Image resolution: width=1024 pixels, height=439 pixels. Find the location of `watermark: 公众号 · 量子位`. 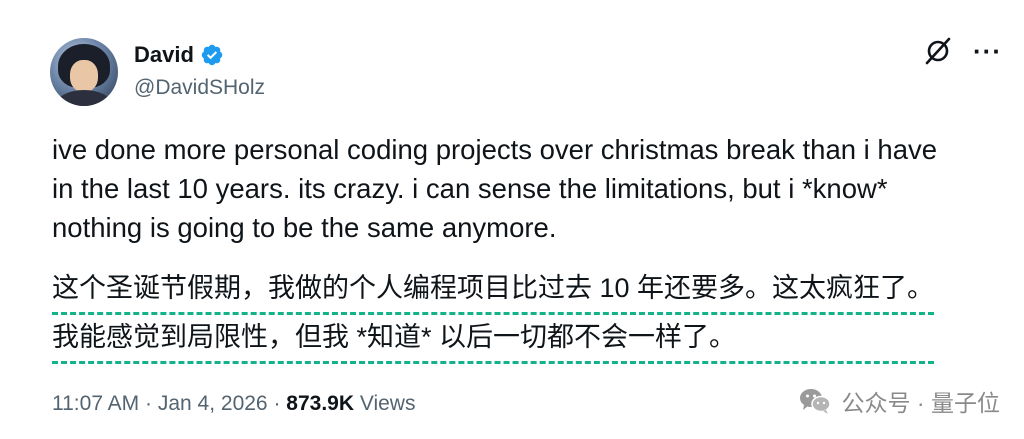

watermark: 公众号 · 量子位 is located at coordinates (899, 401).